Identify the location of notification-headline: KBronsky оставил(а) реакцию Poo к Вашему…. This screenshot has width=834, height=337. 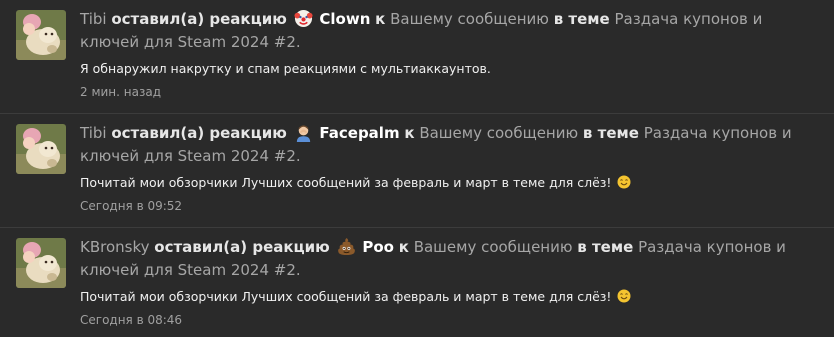
(450, 259).